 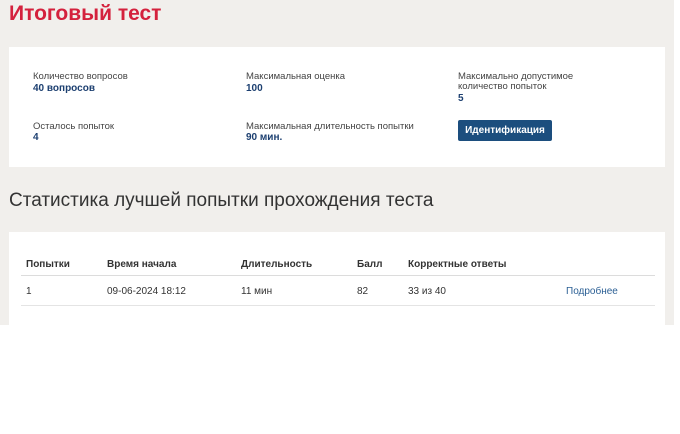 I want to click on column-header-attempts: Попытки, so click(x=48, y=264).